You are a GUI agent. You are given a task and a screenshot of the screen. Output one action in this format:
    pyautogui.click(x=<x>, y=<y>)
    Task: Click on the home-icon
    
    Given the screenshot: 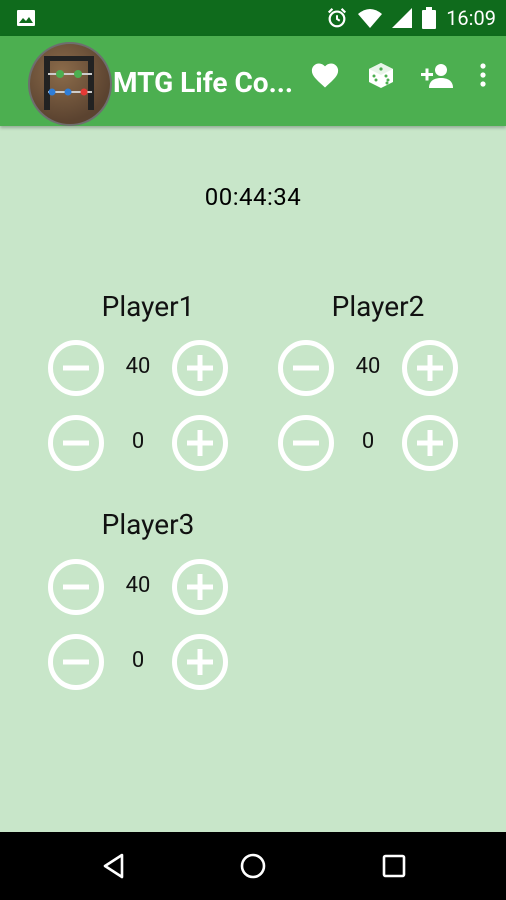 What is the action you would take?
    pyautogui.click(x=253, y=866)
    